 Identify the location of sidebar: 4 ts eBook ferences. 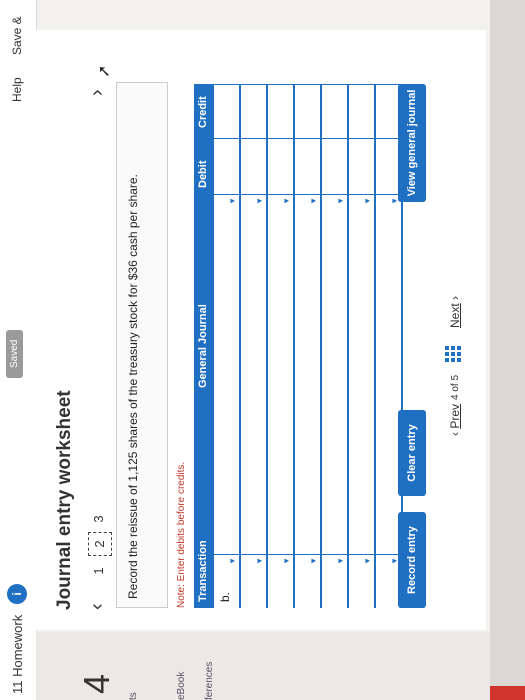
(280, 666).